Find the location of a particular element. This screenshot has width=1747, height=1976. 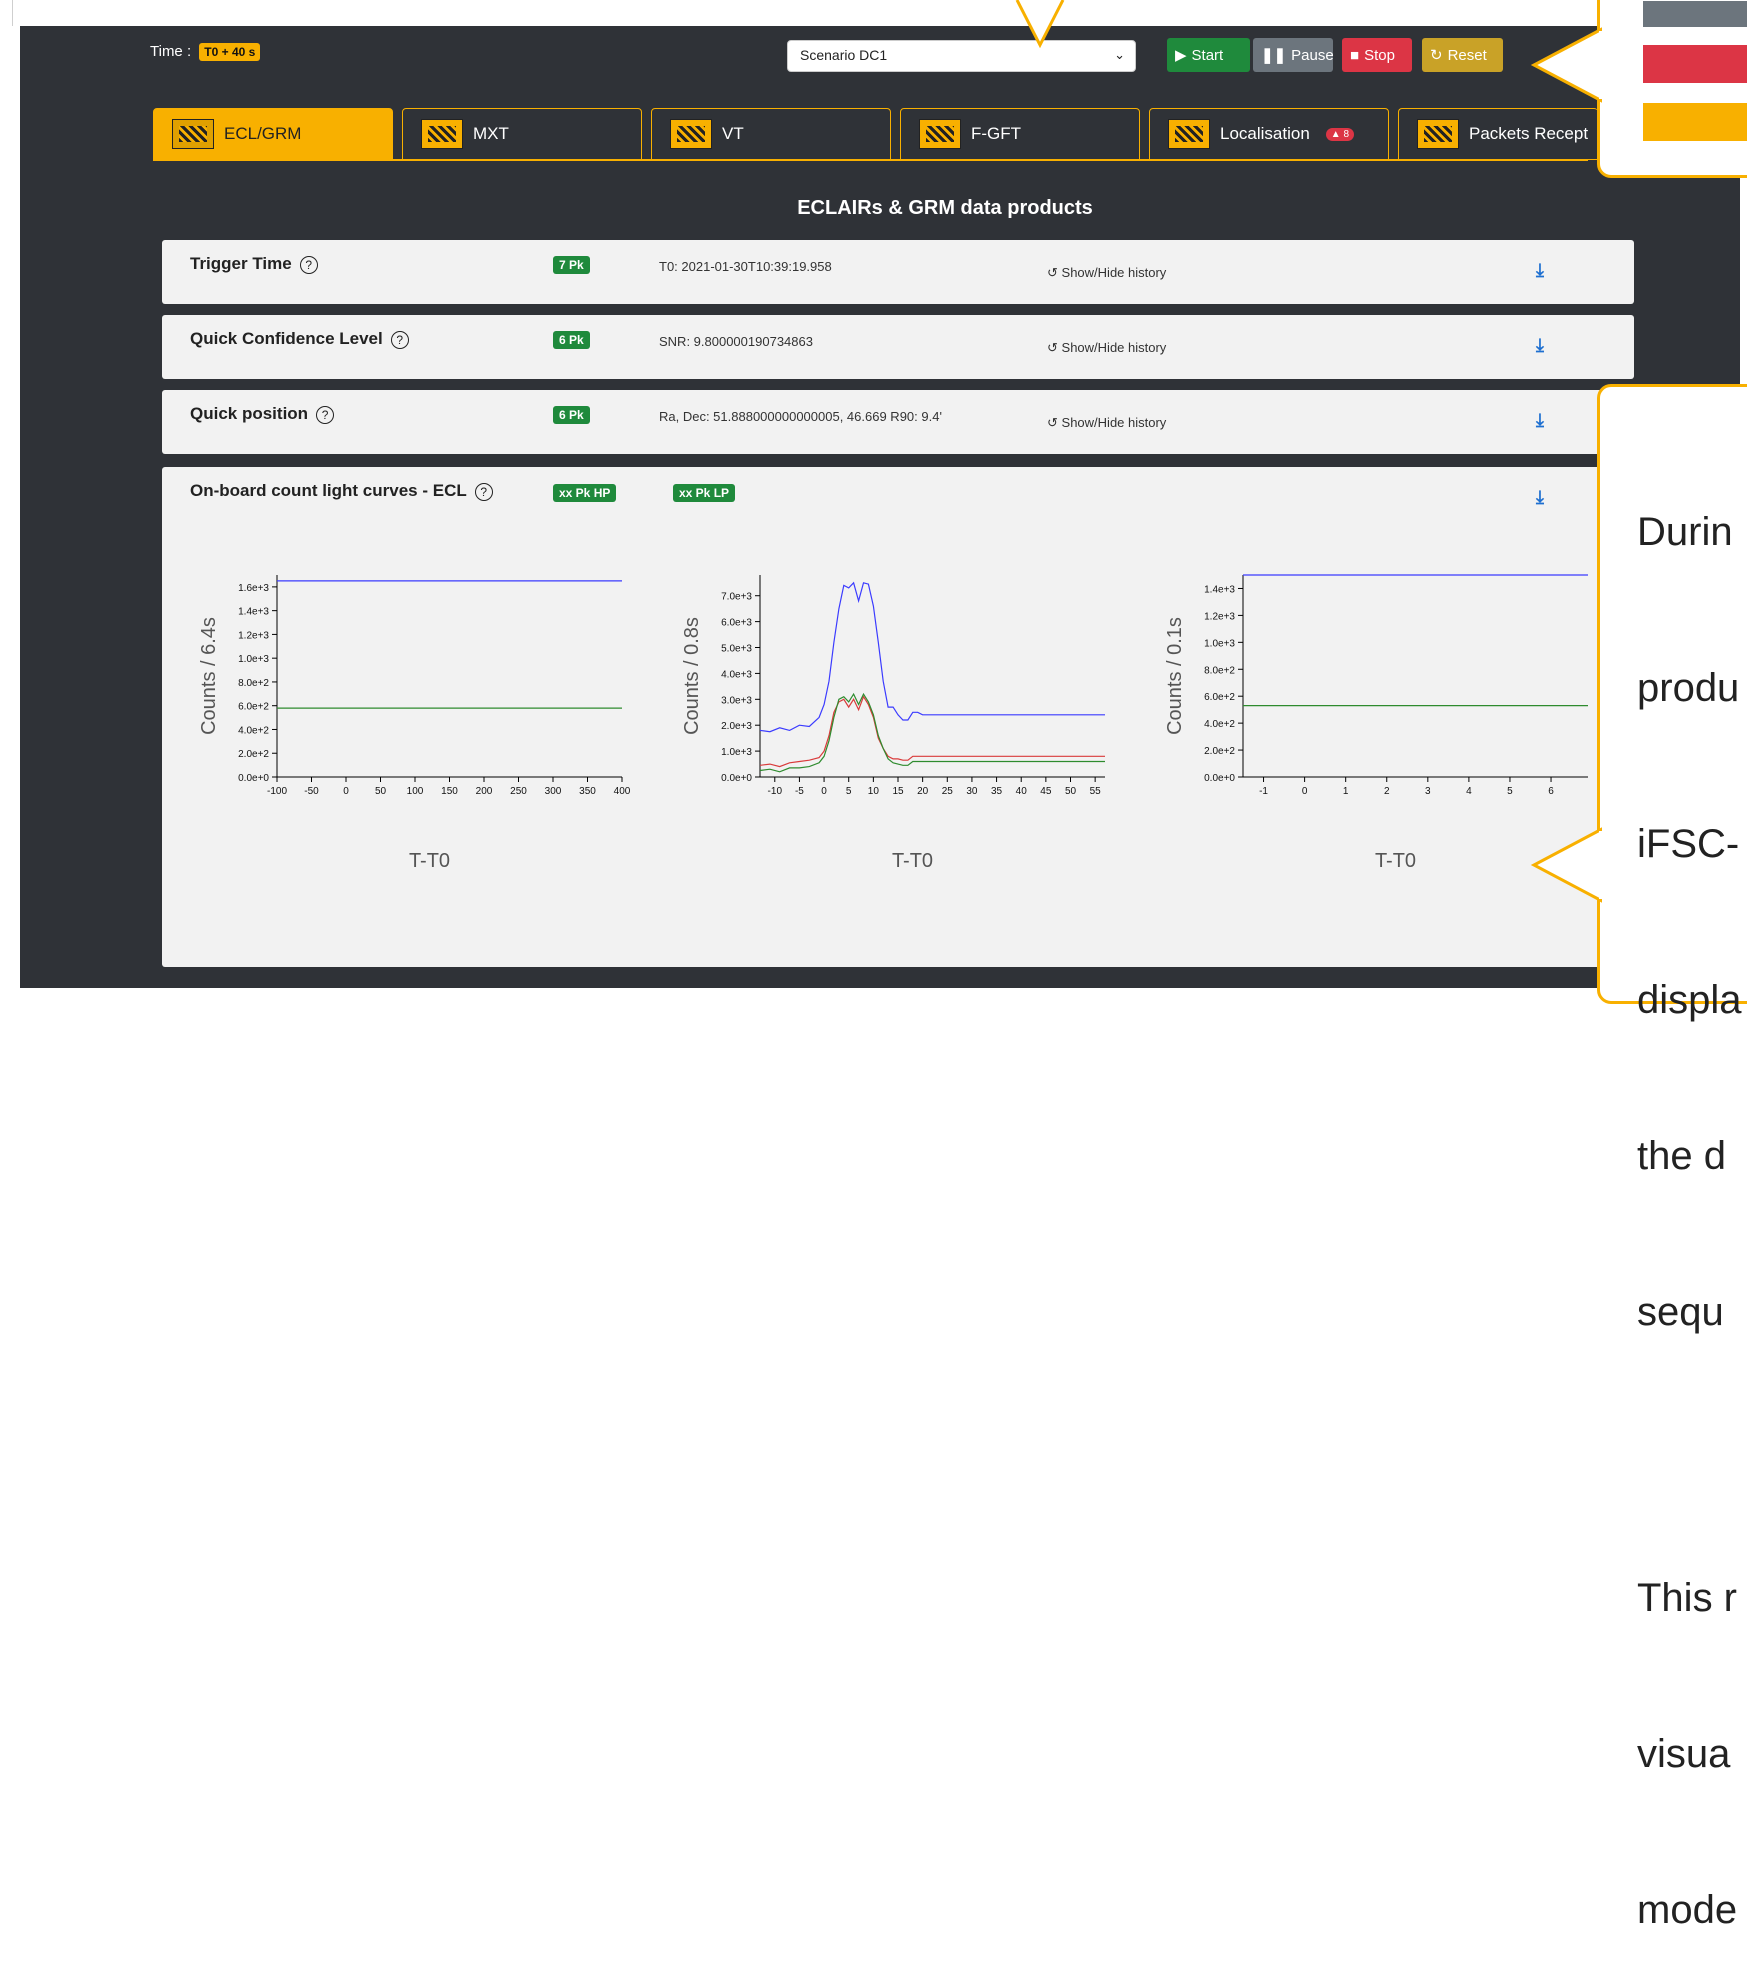

x-tick-label: 200 is located at coordinates (484, 791).